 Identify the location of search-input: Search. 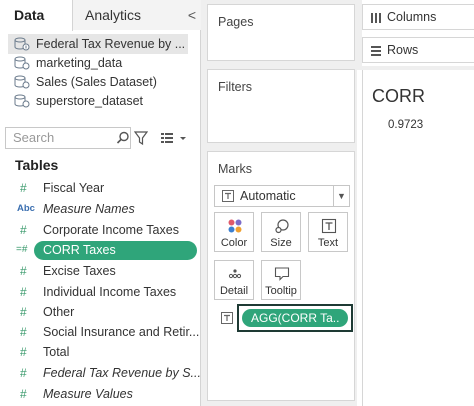
(68, 138).